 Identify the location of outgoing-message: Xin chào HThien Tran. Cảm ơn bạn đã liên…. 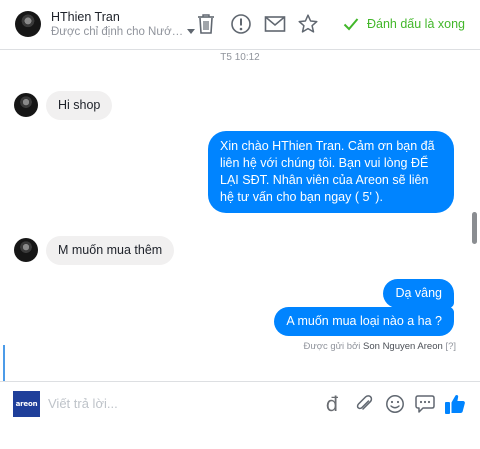
(331, 172).